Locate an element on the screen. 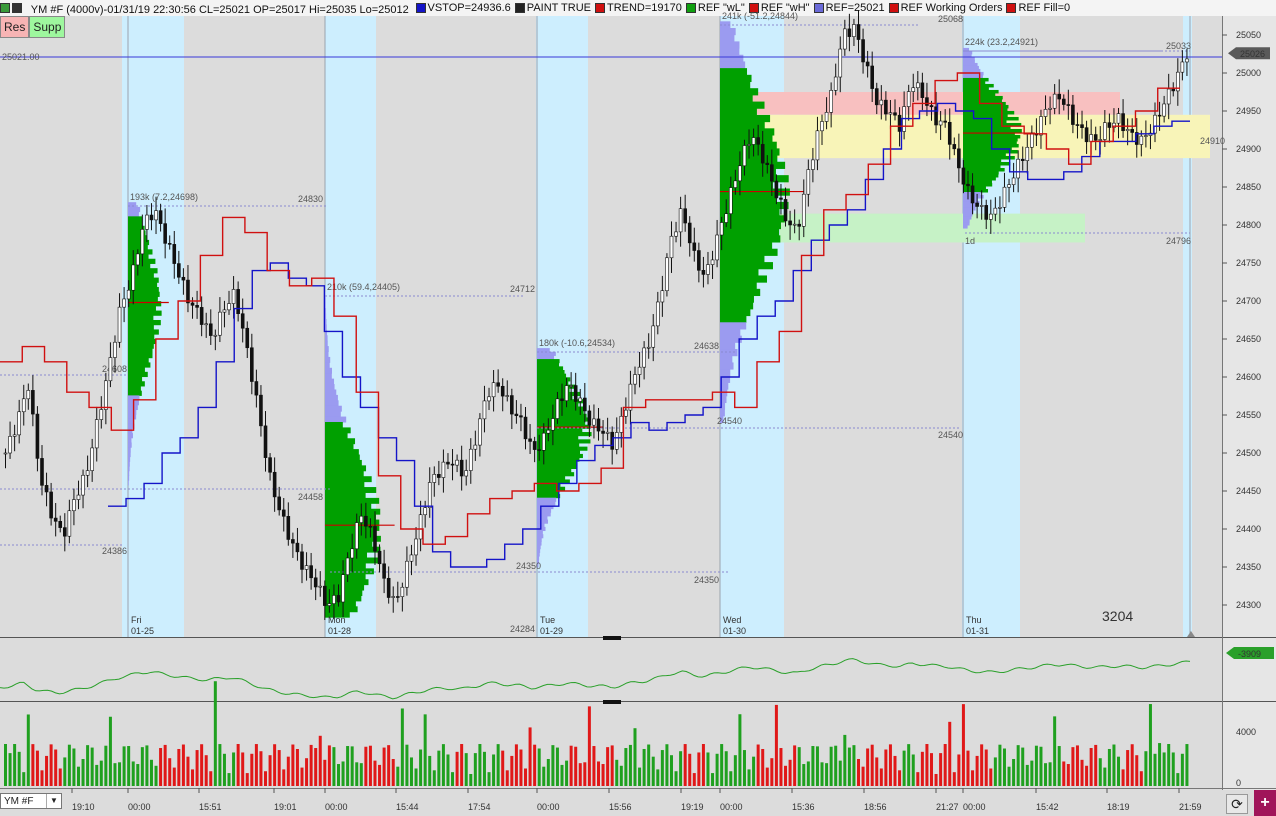 This screenshot has height=816, width=1276. level-label: 24910 is located at coordinates (1212, 141).